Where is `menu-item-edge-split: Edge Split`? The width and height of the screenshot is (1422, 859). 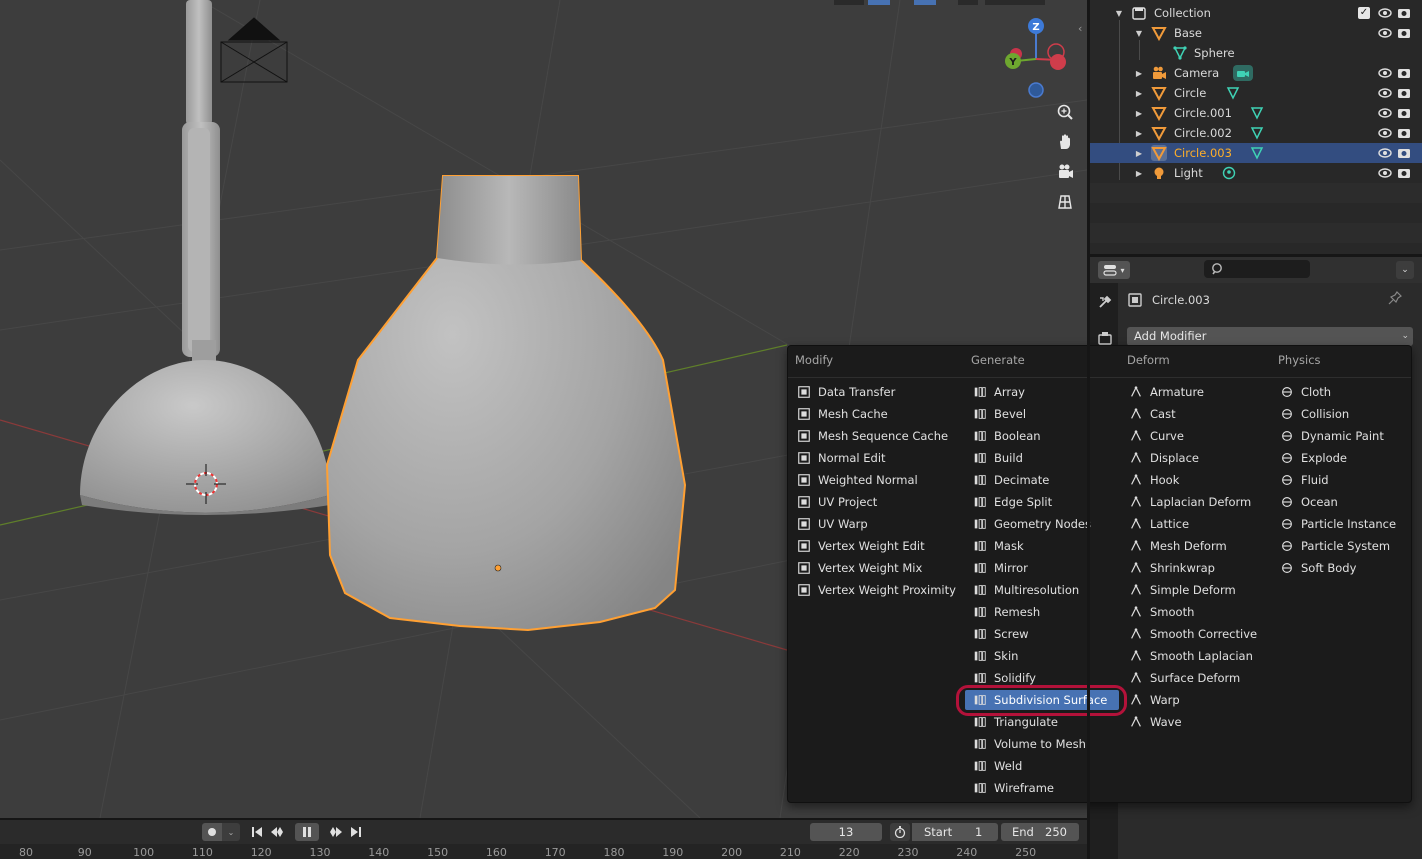 menu-item-edge-split: Edge Split is located at coordinates (1047, 502).